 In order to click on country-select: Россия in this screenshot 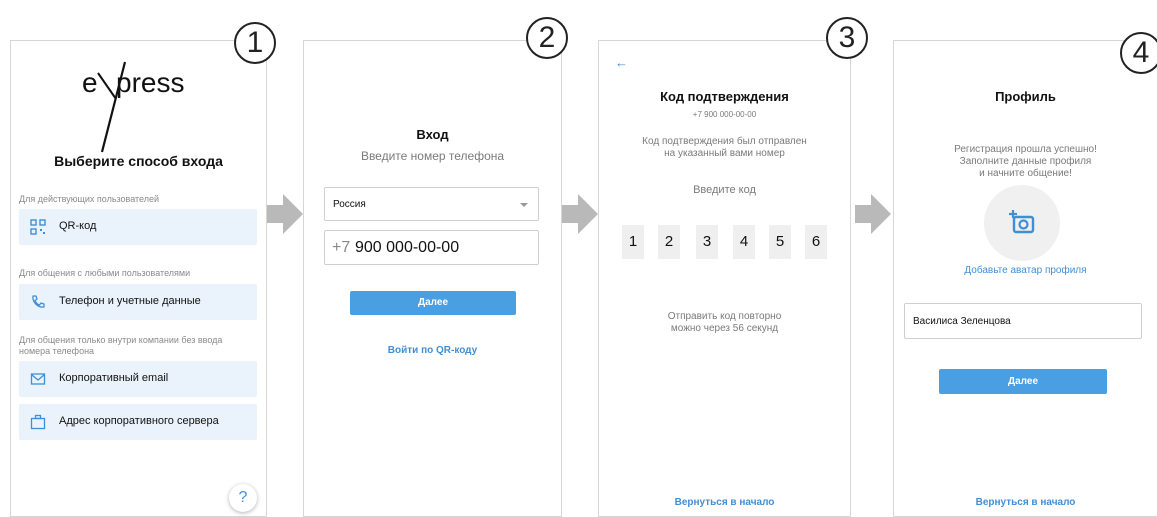, I will do `click(431, 204)`.